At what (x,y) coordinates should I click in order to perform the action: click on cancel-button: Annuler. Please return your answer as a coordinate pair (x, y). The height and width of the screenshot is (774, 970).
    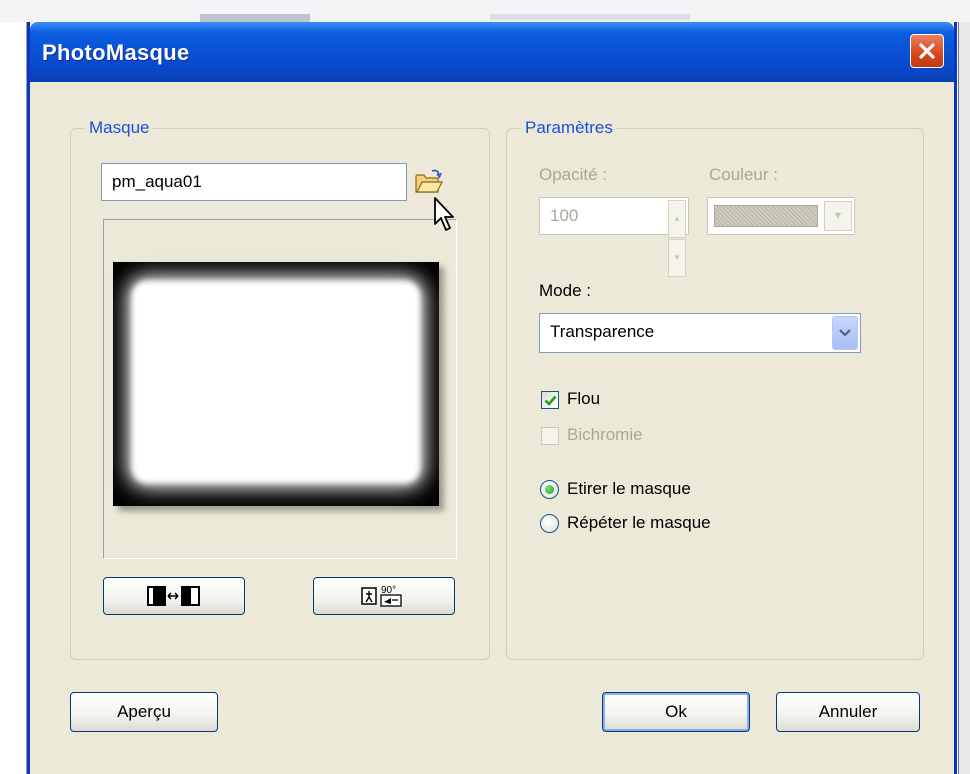
    Looking at the image, I should click on (848, 712).